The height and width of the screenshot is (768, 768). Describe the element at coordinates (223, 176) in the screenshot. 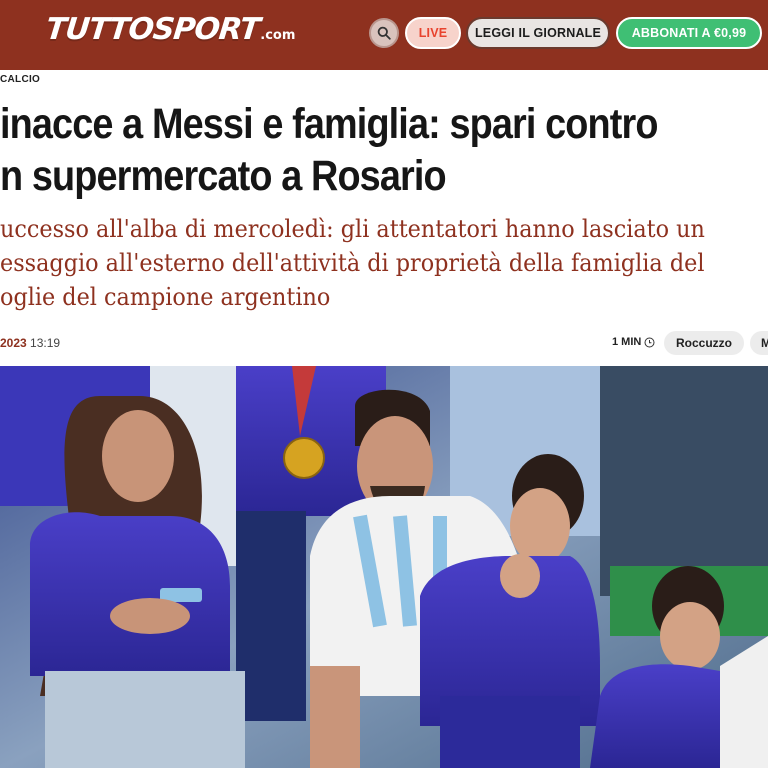

I see `title-line-2: n supermercato a Rosario` at that location.